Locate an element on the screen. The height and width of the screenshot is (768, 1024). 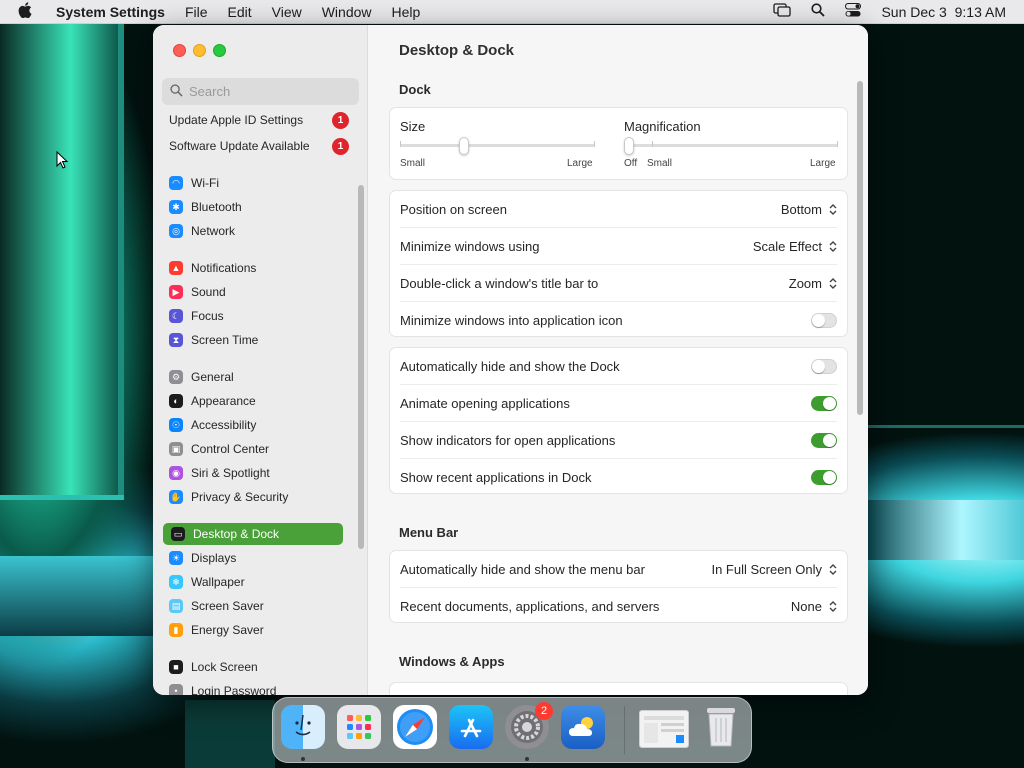
screen-mirroring-icon is located at coordinates (782, 11).